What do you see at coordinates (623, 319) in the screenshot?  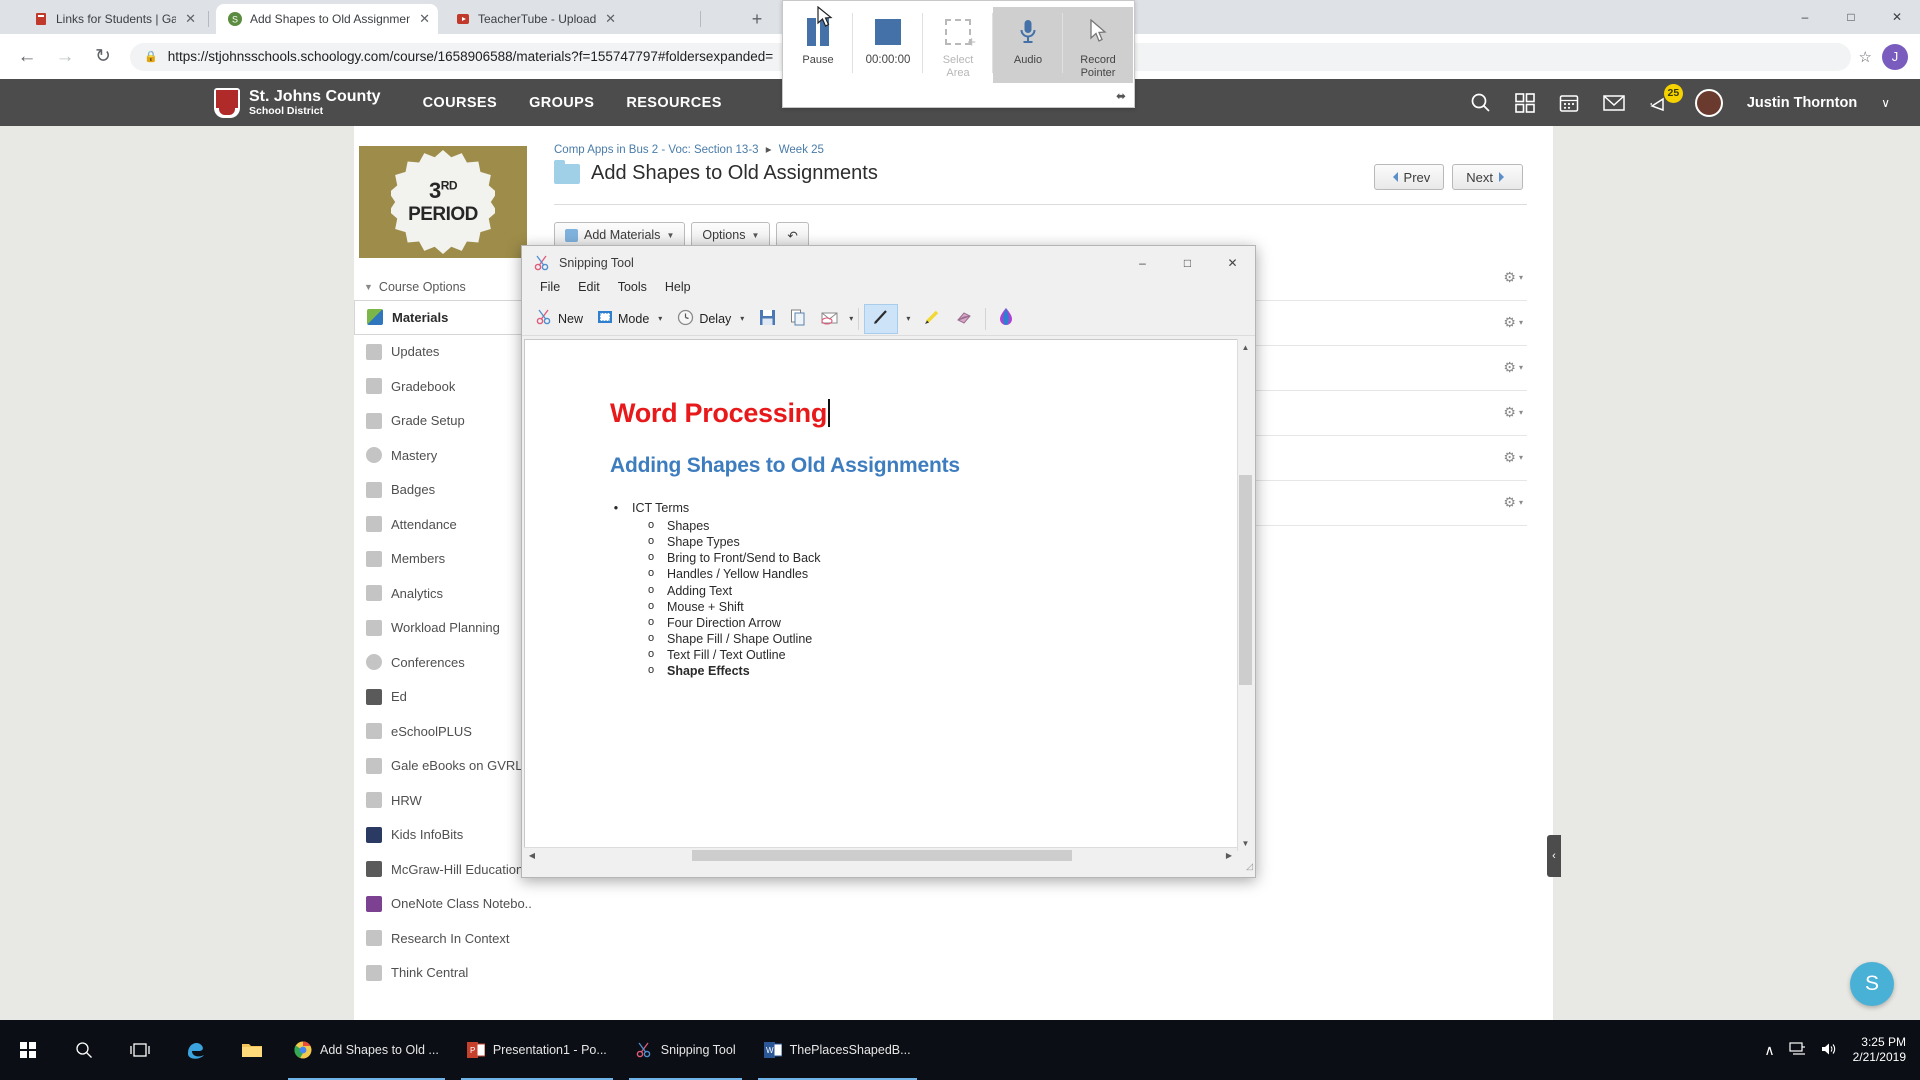 I see `snip-mode-button: Mode` at bounding box center [623, 319].